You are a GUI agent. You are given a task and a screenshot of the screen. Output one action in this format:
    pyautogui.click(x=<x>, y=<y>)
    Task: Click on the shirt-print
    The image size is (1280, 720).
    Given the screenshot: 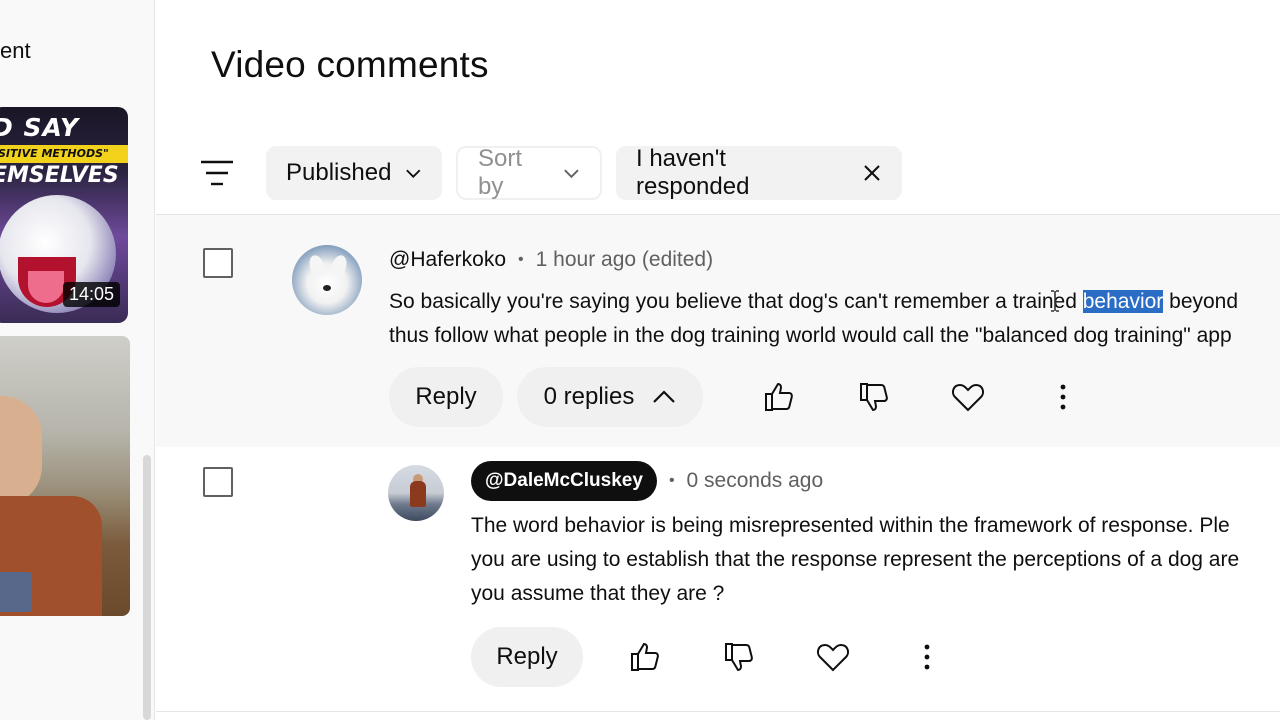 What is the action you would take?
    pyautogui.click(x=16, y=592)
    